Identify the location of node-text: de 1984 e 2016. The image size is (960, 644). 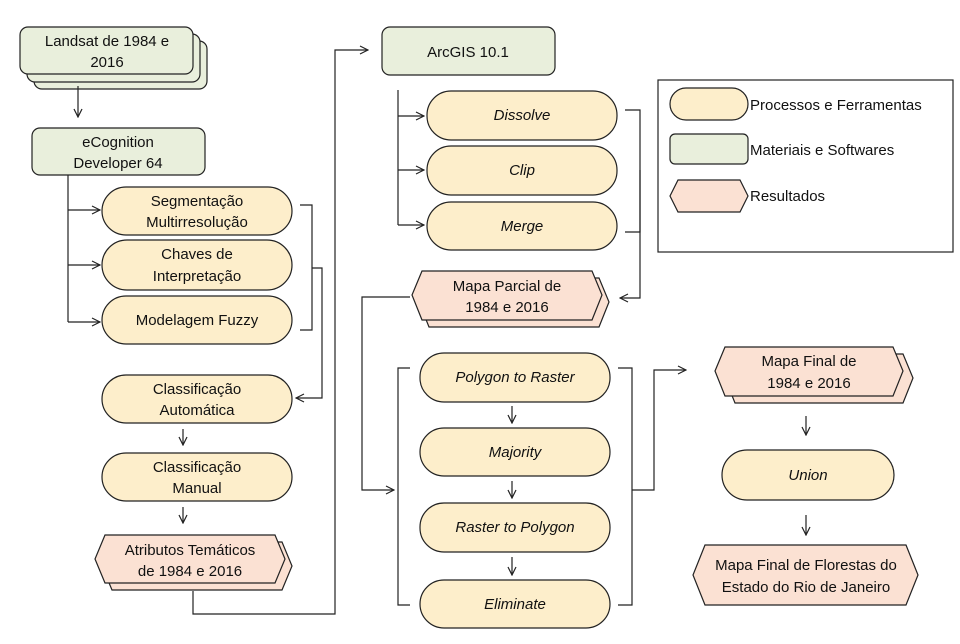
(190, 571).